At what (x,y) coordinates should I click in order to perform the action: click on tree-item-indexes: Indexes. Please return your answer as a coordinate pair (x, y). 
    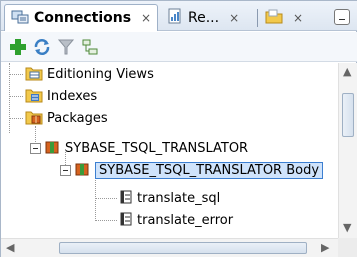
    Looking at the image, I should click on (61, 96).